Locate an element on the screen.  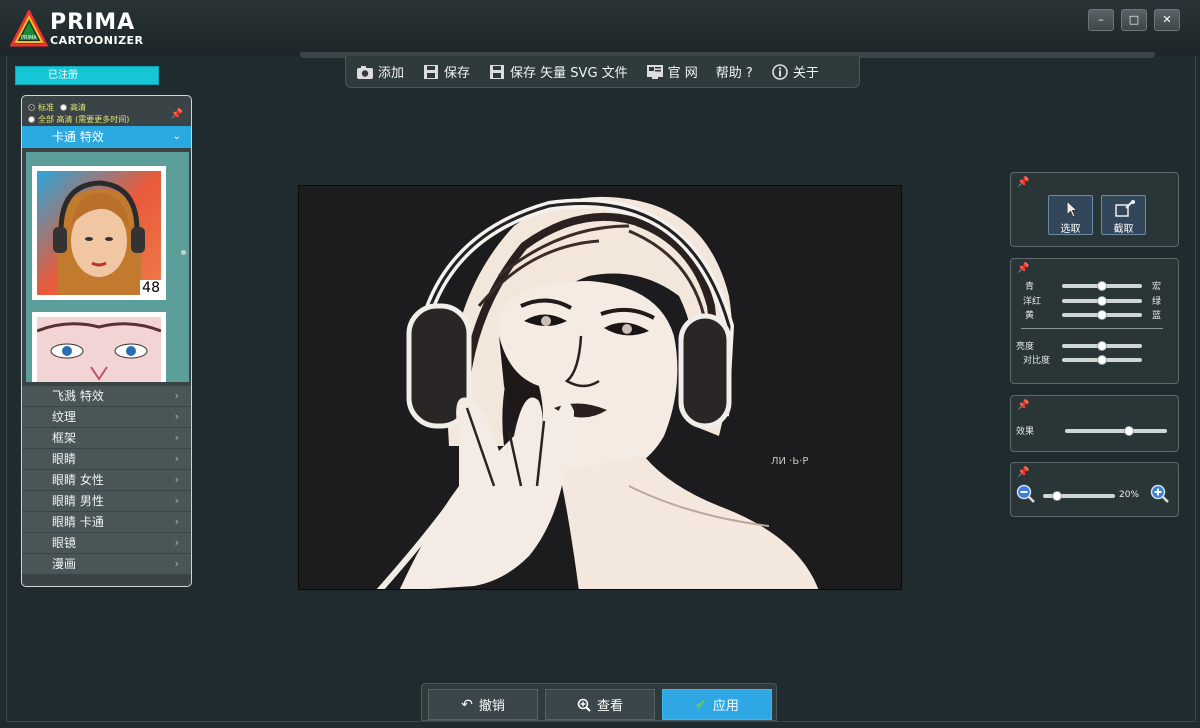
menu-help-label: 帮助 ? is located at coordinates (734, 73).